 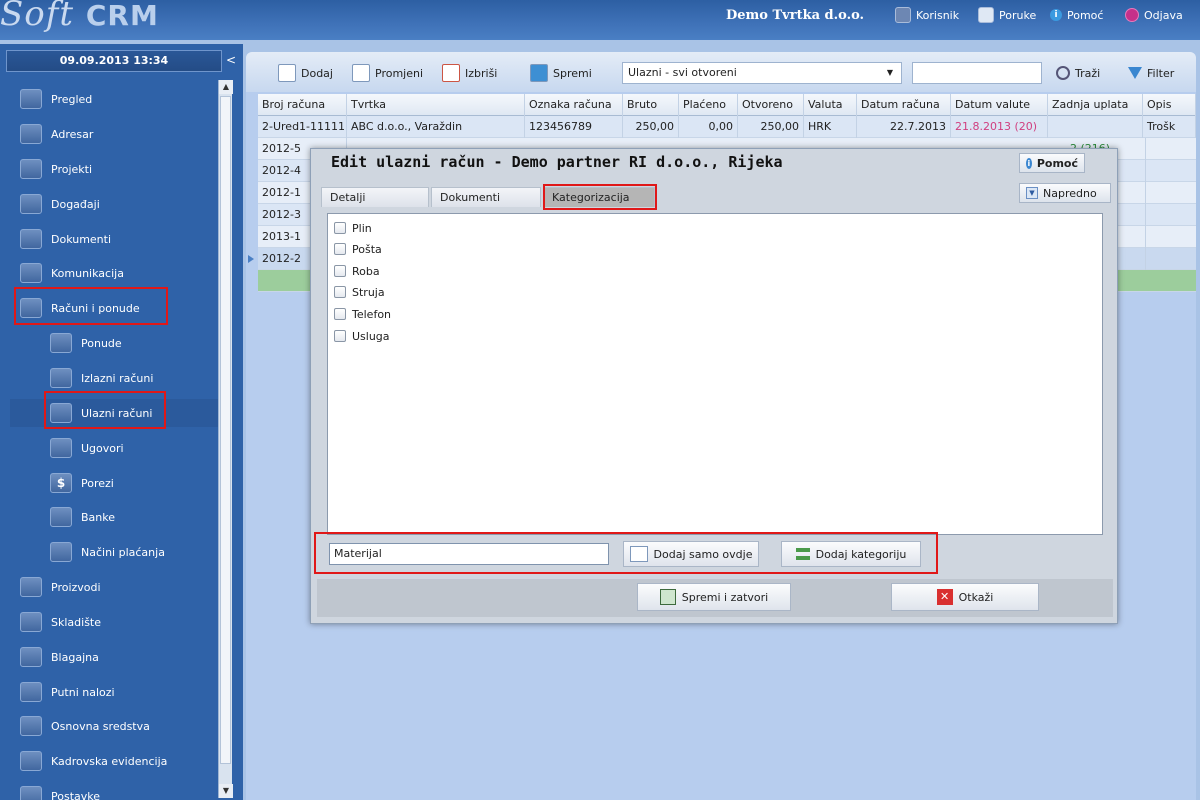 I want to click on hr-records-icon, so click(x=31, y=761).